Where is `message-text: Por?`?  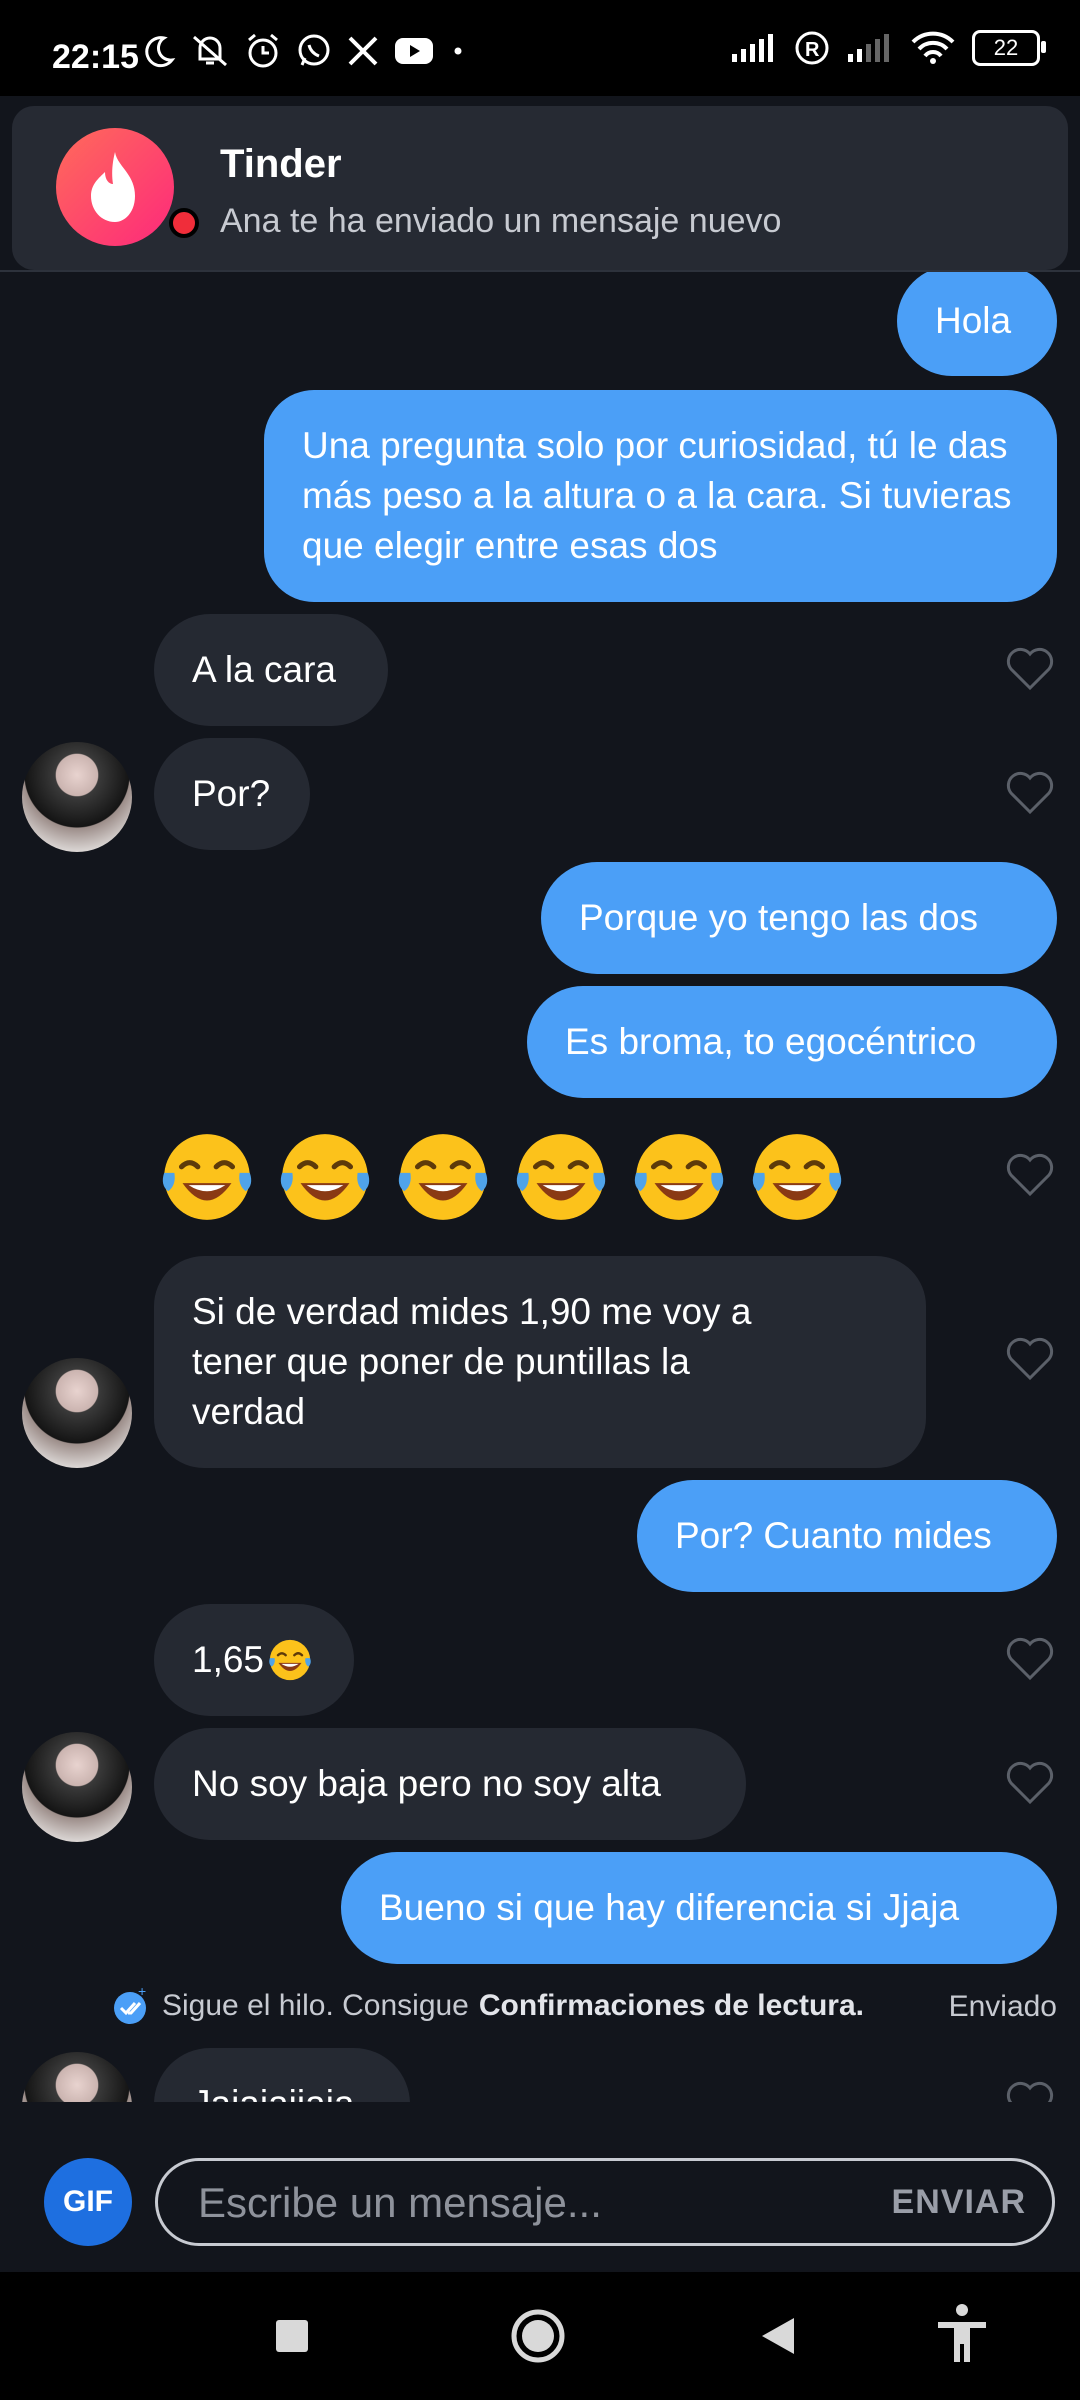 message-text: Por? is located at coordinates (231, 793).